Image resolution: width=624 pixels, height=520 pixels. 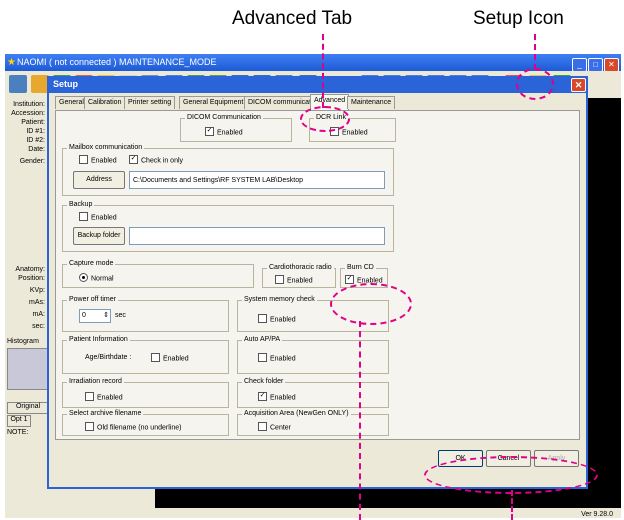 I want to click on power-off-value: 0, so click(x=84, y=315).